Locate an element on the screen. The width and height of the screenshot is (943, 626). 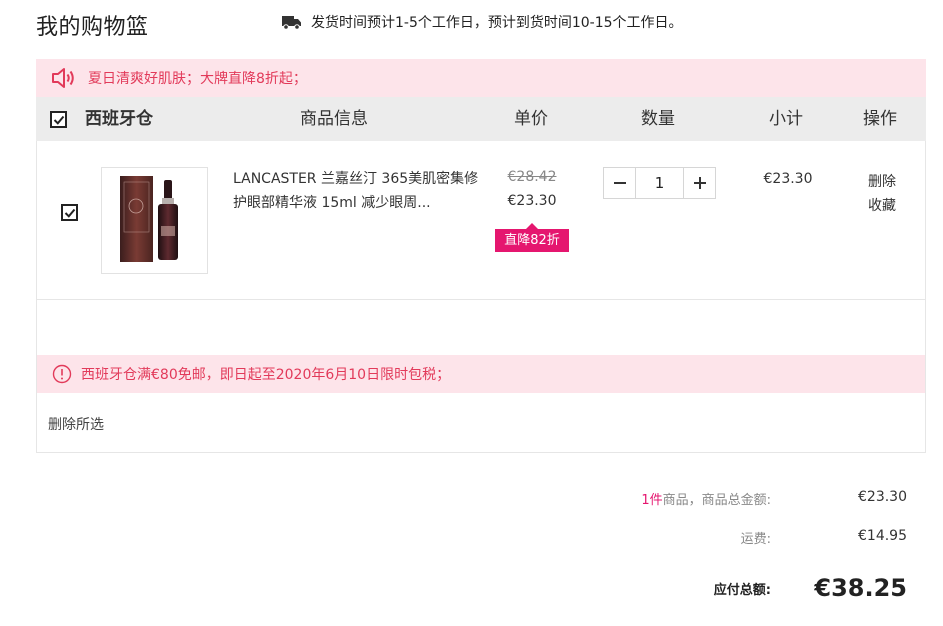
minus-icon is located at coordinates (619, 183).